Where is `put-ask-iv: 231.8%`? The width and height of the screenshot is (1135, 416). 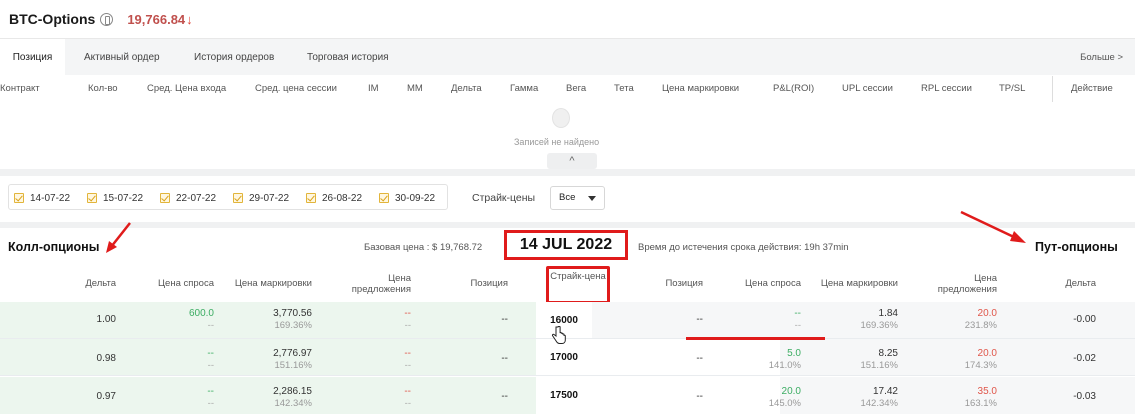
put-ask-iv: 231.8% is located at coordinates (980, 325).